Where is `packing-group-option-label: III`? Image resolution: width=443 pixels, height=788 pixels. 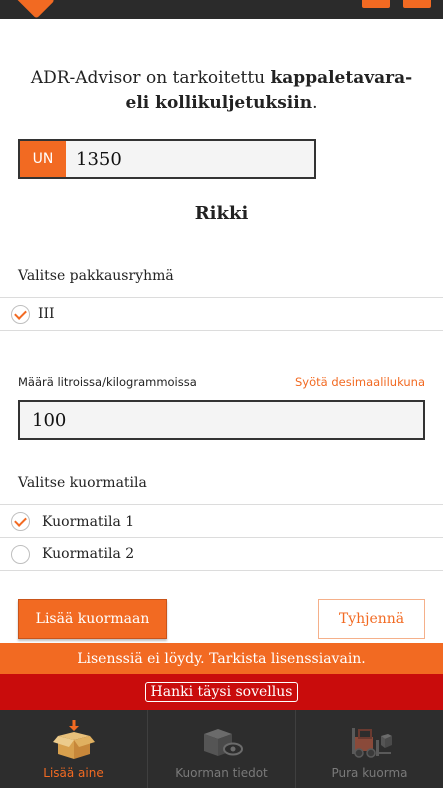 packing-group-option-label: III is located at coordinates (46, 314).